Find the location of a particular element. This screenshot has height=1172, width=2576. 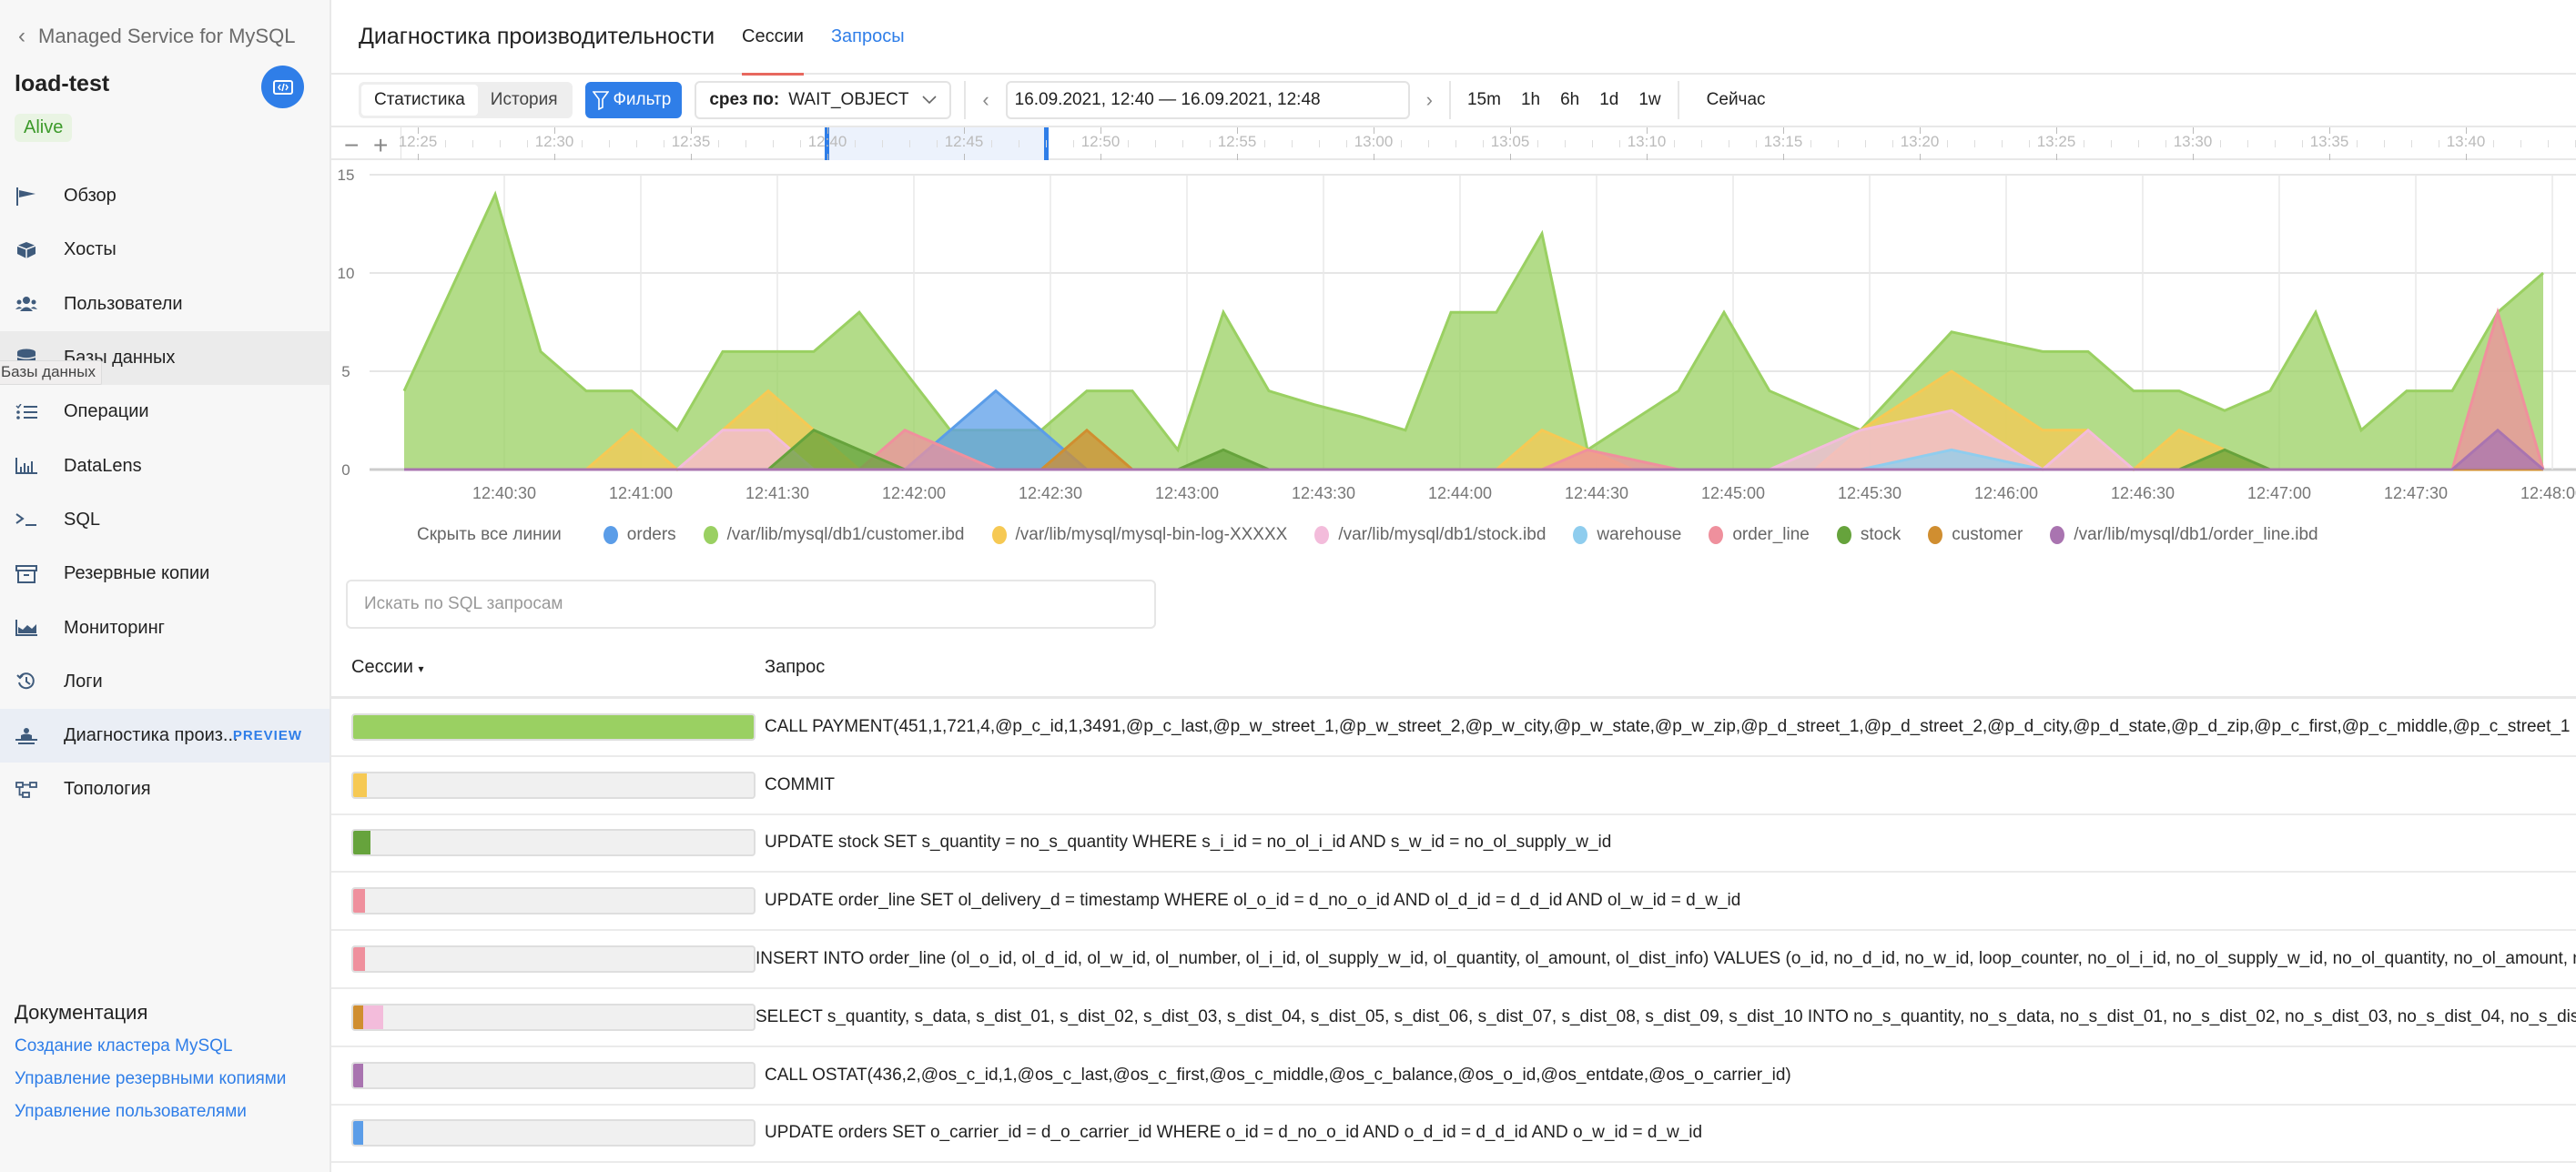

legend-item: warehouse is located at coordinates (1627, 535).